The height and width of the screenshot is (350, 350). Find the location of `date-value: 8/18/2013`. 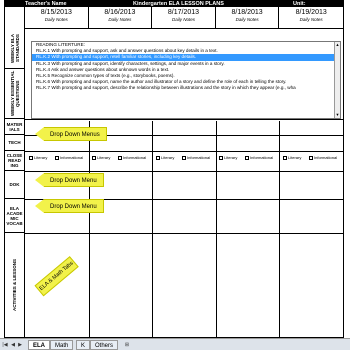

date-value: 8/18/2013 is located at coordinates (247, 12).